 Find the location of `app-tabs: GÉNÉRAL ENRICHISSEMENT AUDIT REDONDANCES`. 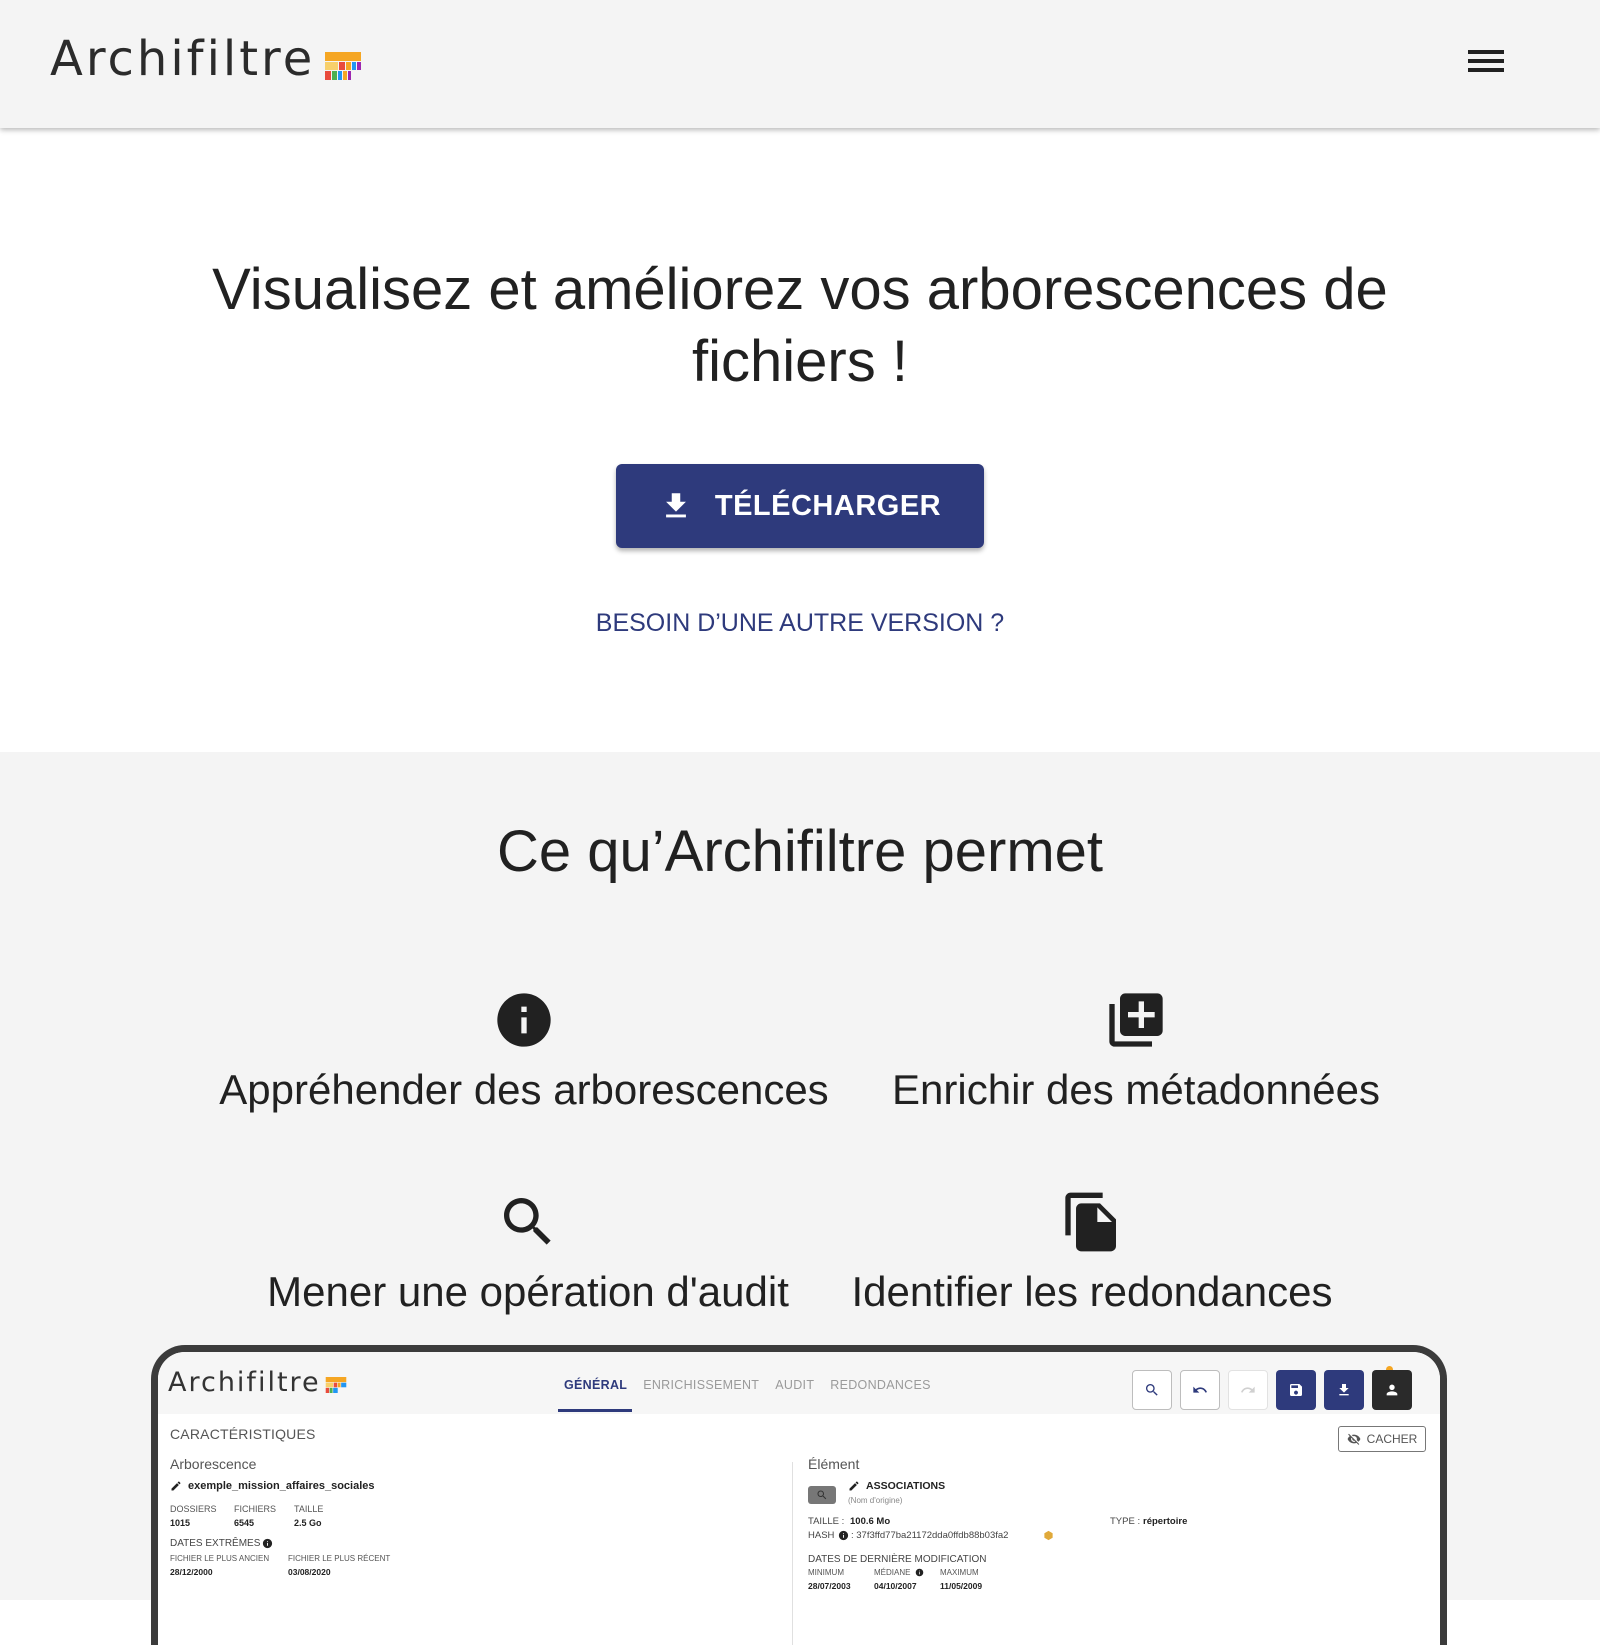

app-tabs: GÉNÉRAL ENRICHISSEMENT AUDIT REDONDANCES is located at coordinates (755, 1385).